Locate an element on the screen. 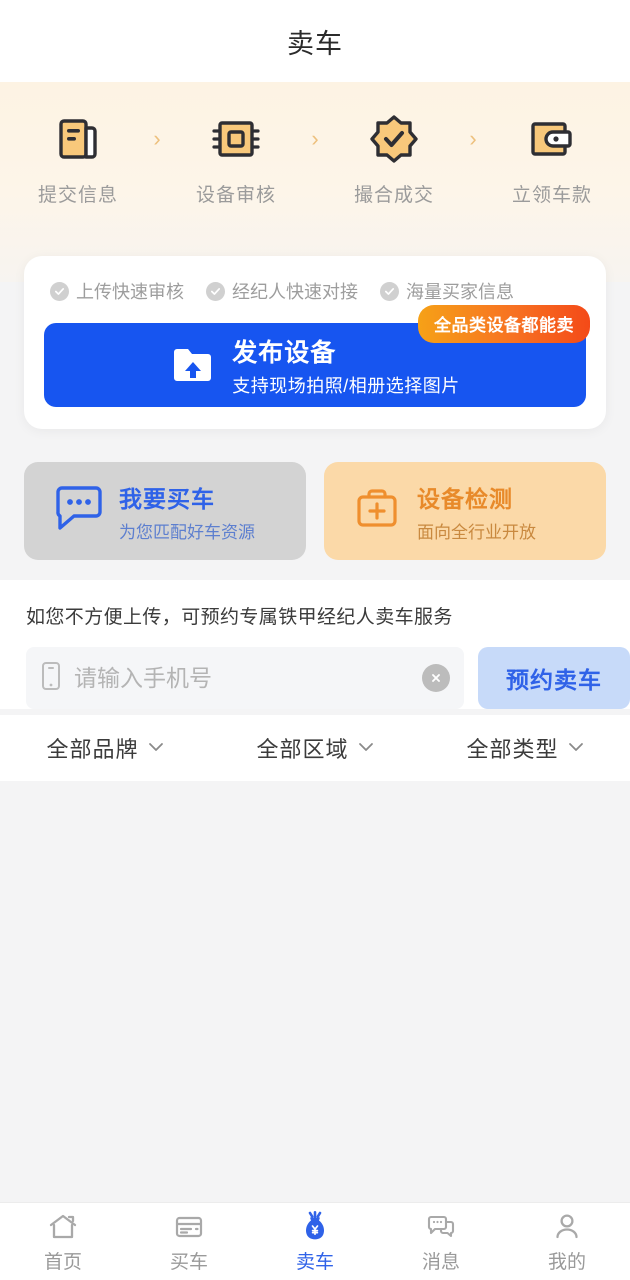  step-label: 撮合成交 is located at coordinates (393, 195).